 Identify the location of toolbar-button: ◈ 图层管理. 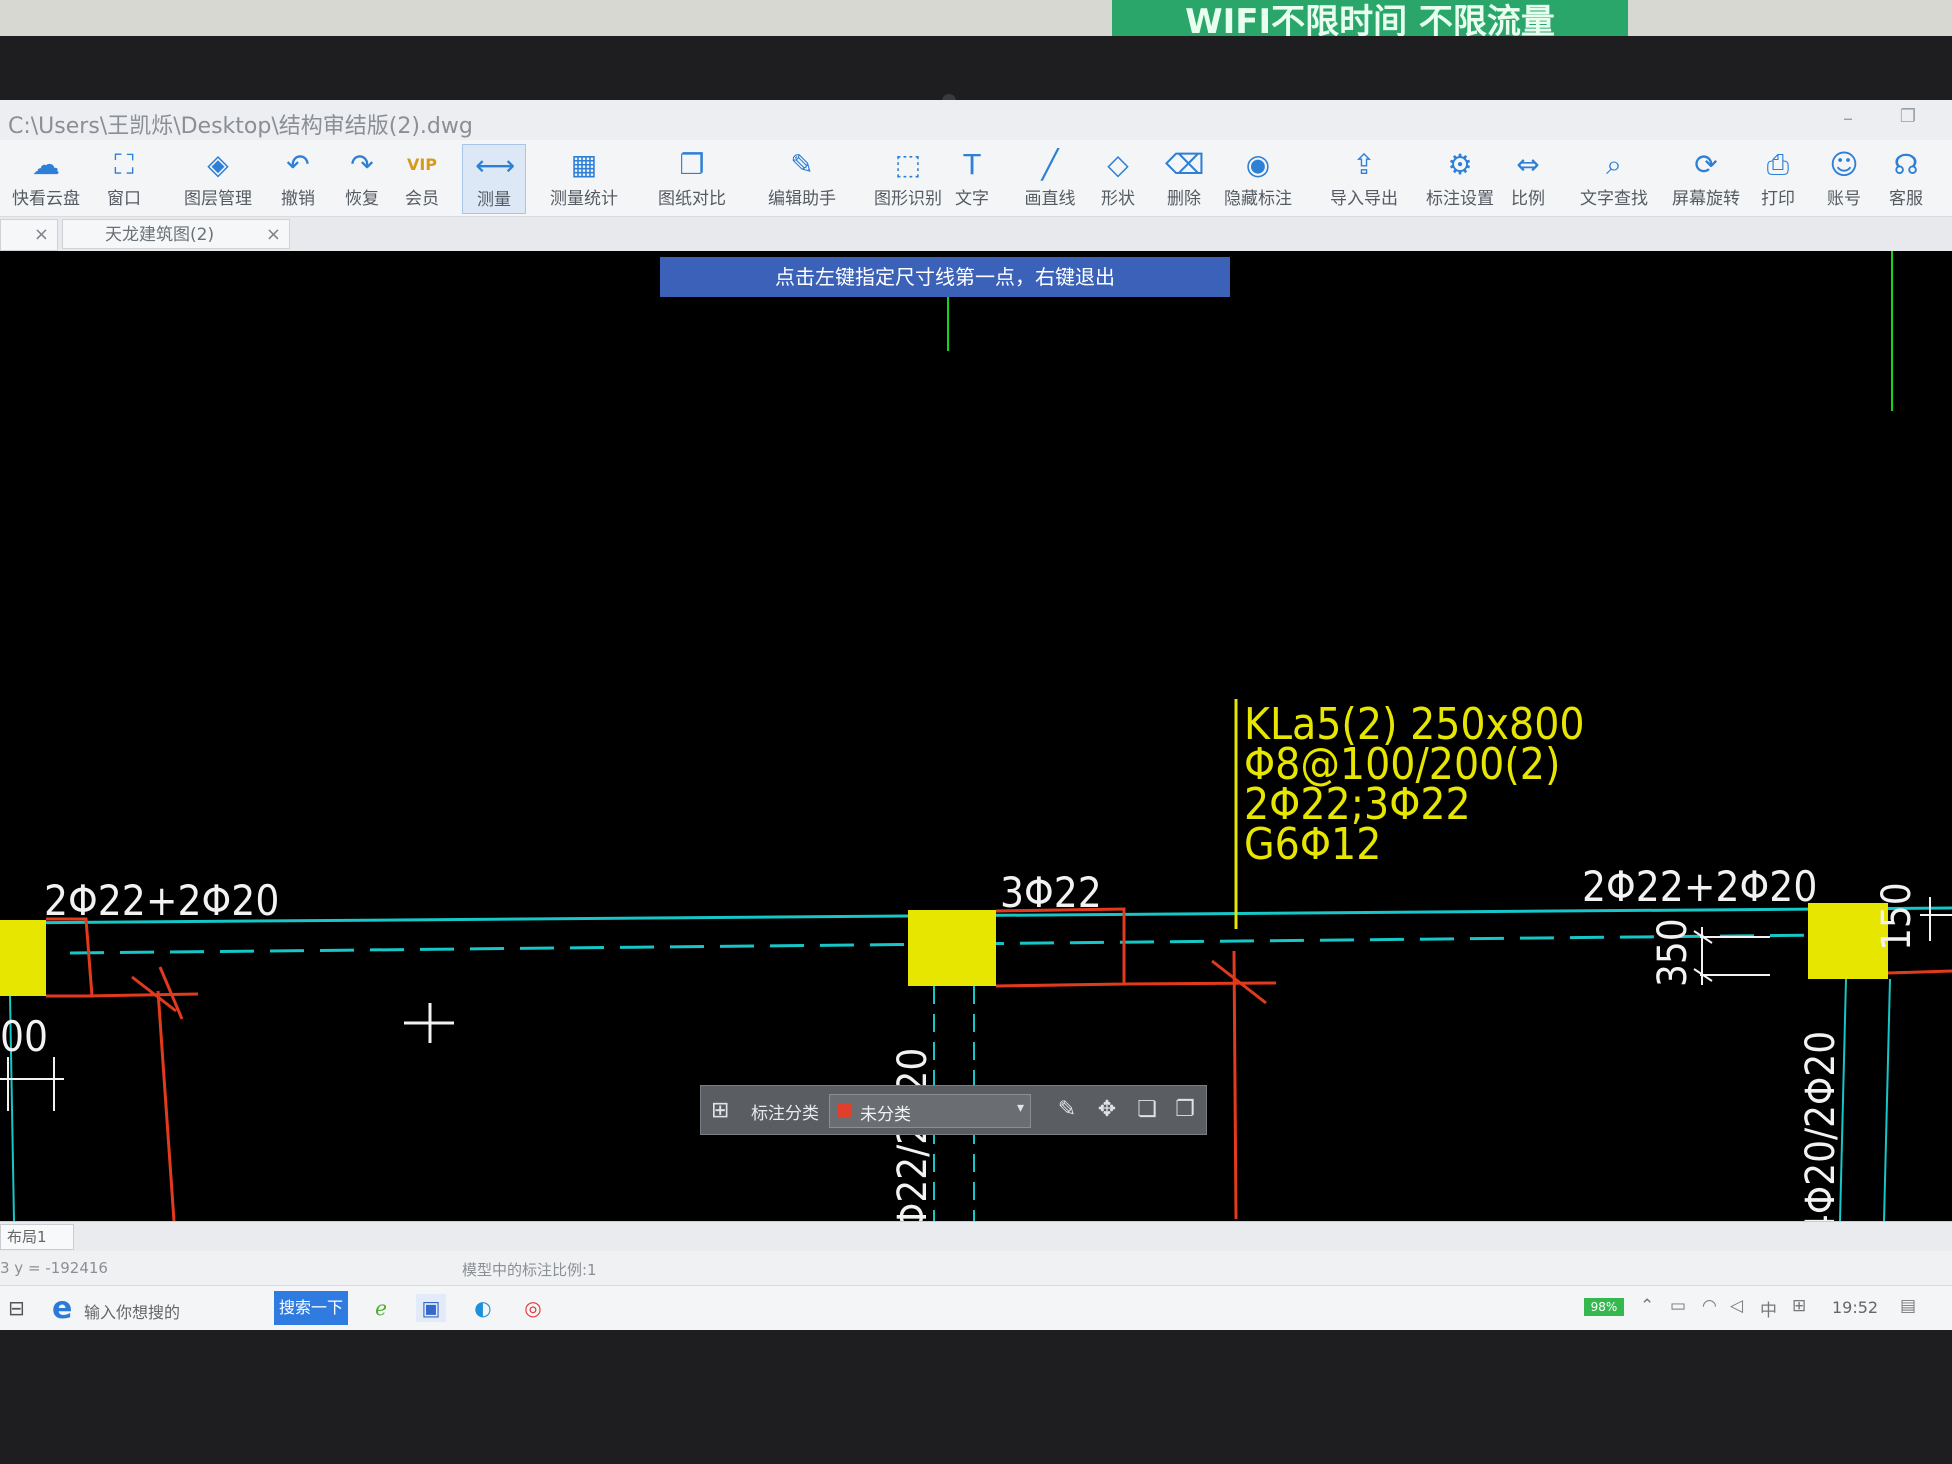
(218, 178).